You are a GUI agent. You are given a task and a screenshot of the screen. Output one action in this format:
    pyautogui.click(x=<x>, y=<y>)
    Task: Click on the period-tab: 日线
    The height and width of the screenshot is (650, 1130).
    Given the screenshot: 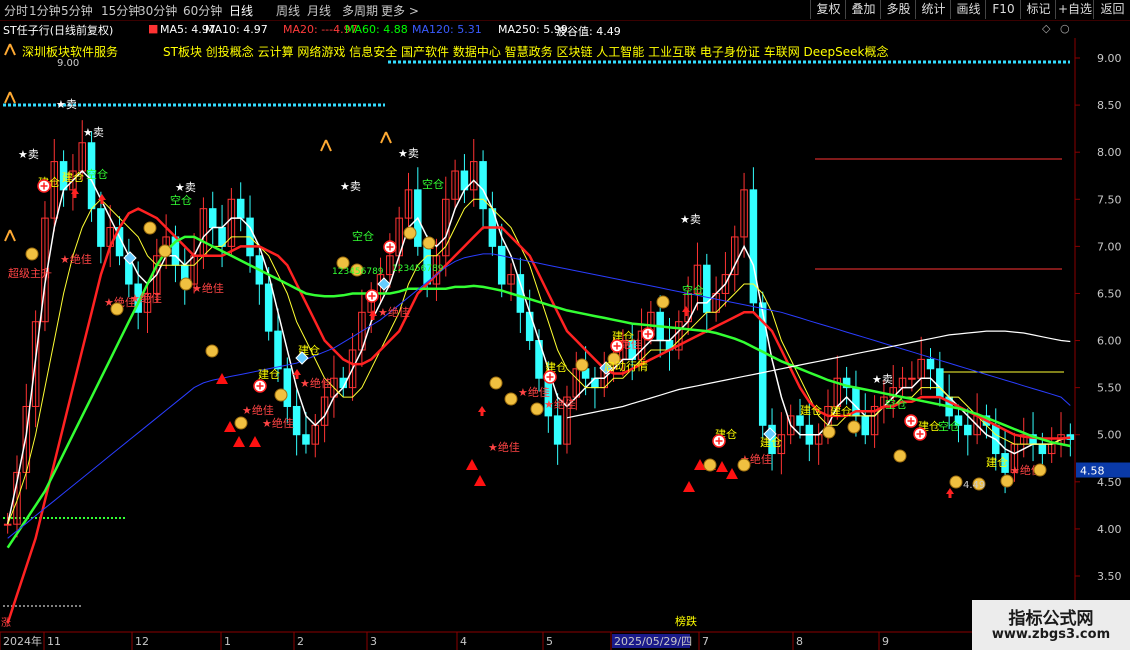 What is the action you would take?
    pyautogui.click(x=241, y=10)
    